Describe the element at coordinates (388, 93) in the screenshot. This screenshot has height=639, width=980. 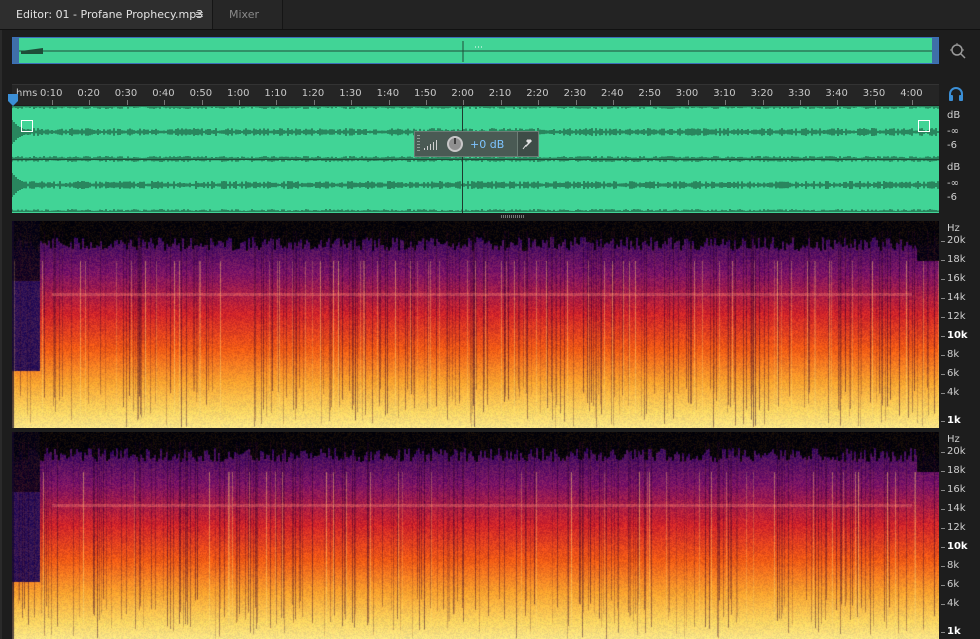
I see `ruler-tick-label: 1:40` at that location.